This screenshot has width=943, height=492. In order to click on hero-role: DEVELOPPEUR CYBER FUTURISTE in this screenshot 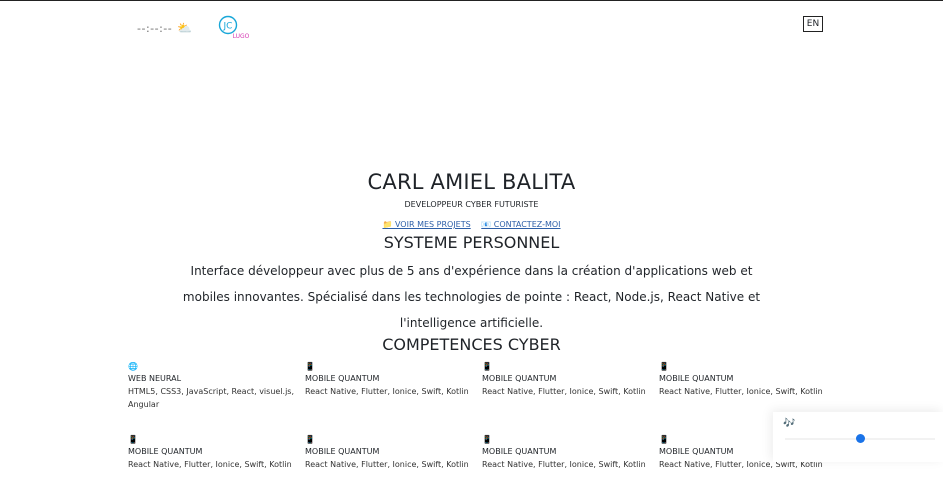, I will do `click(471, 204)`.